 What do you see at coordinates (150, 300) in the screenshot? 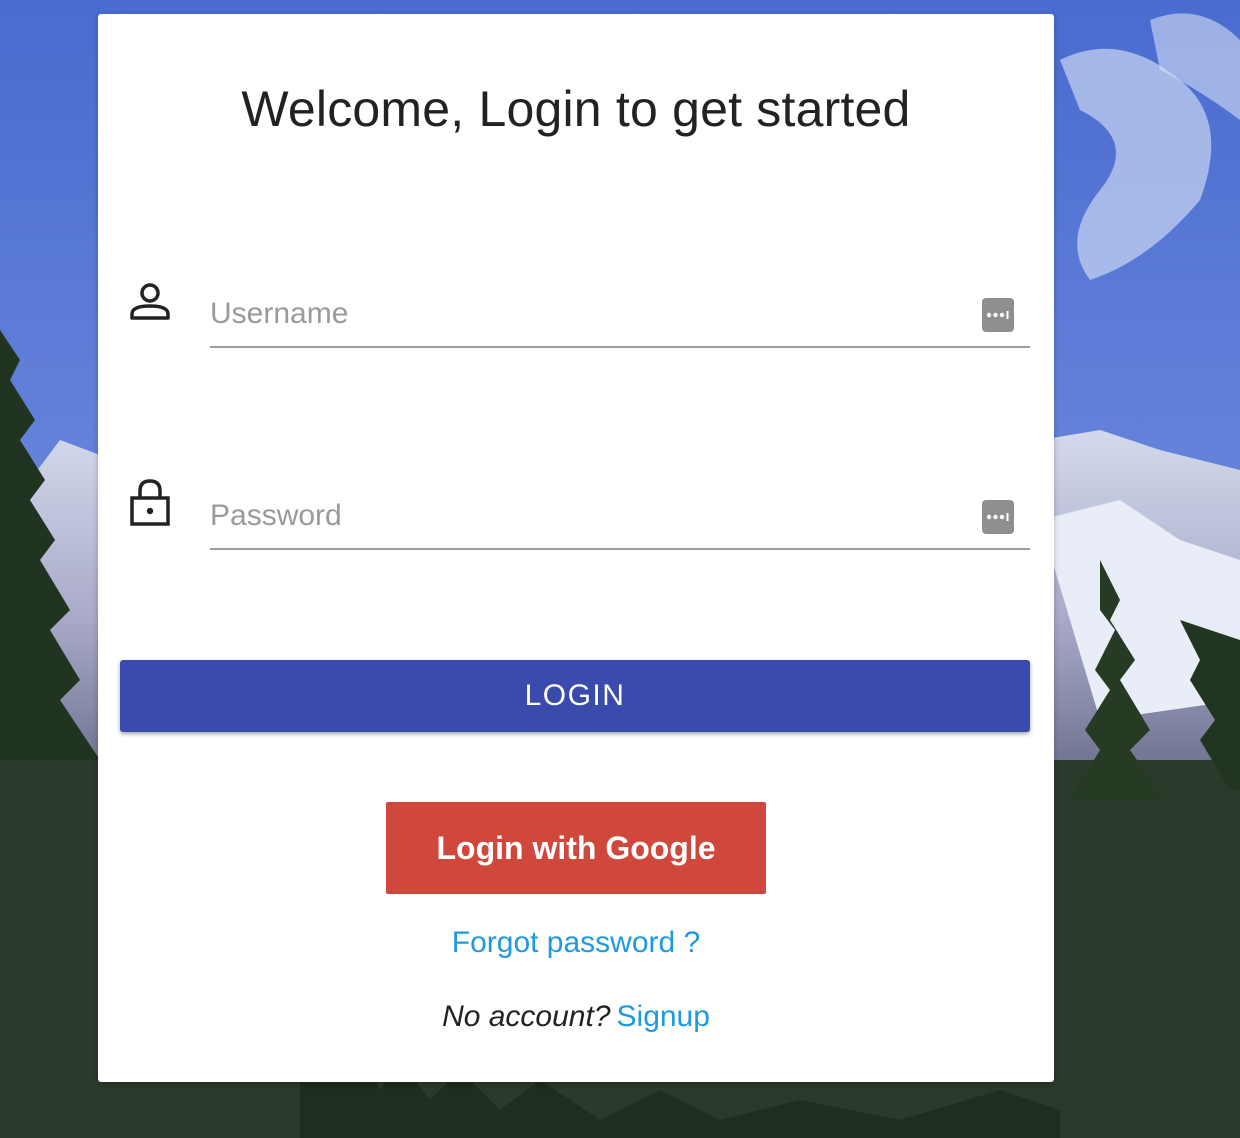
I see `person-icon` at bounding box center [150, 300].